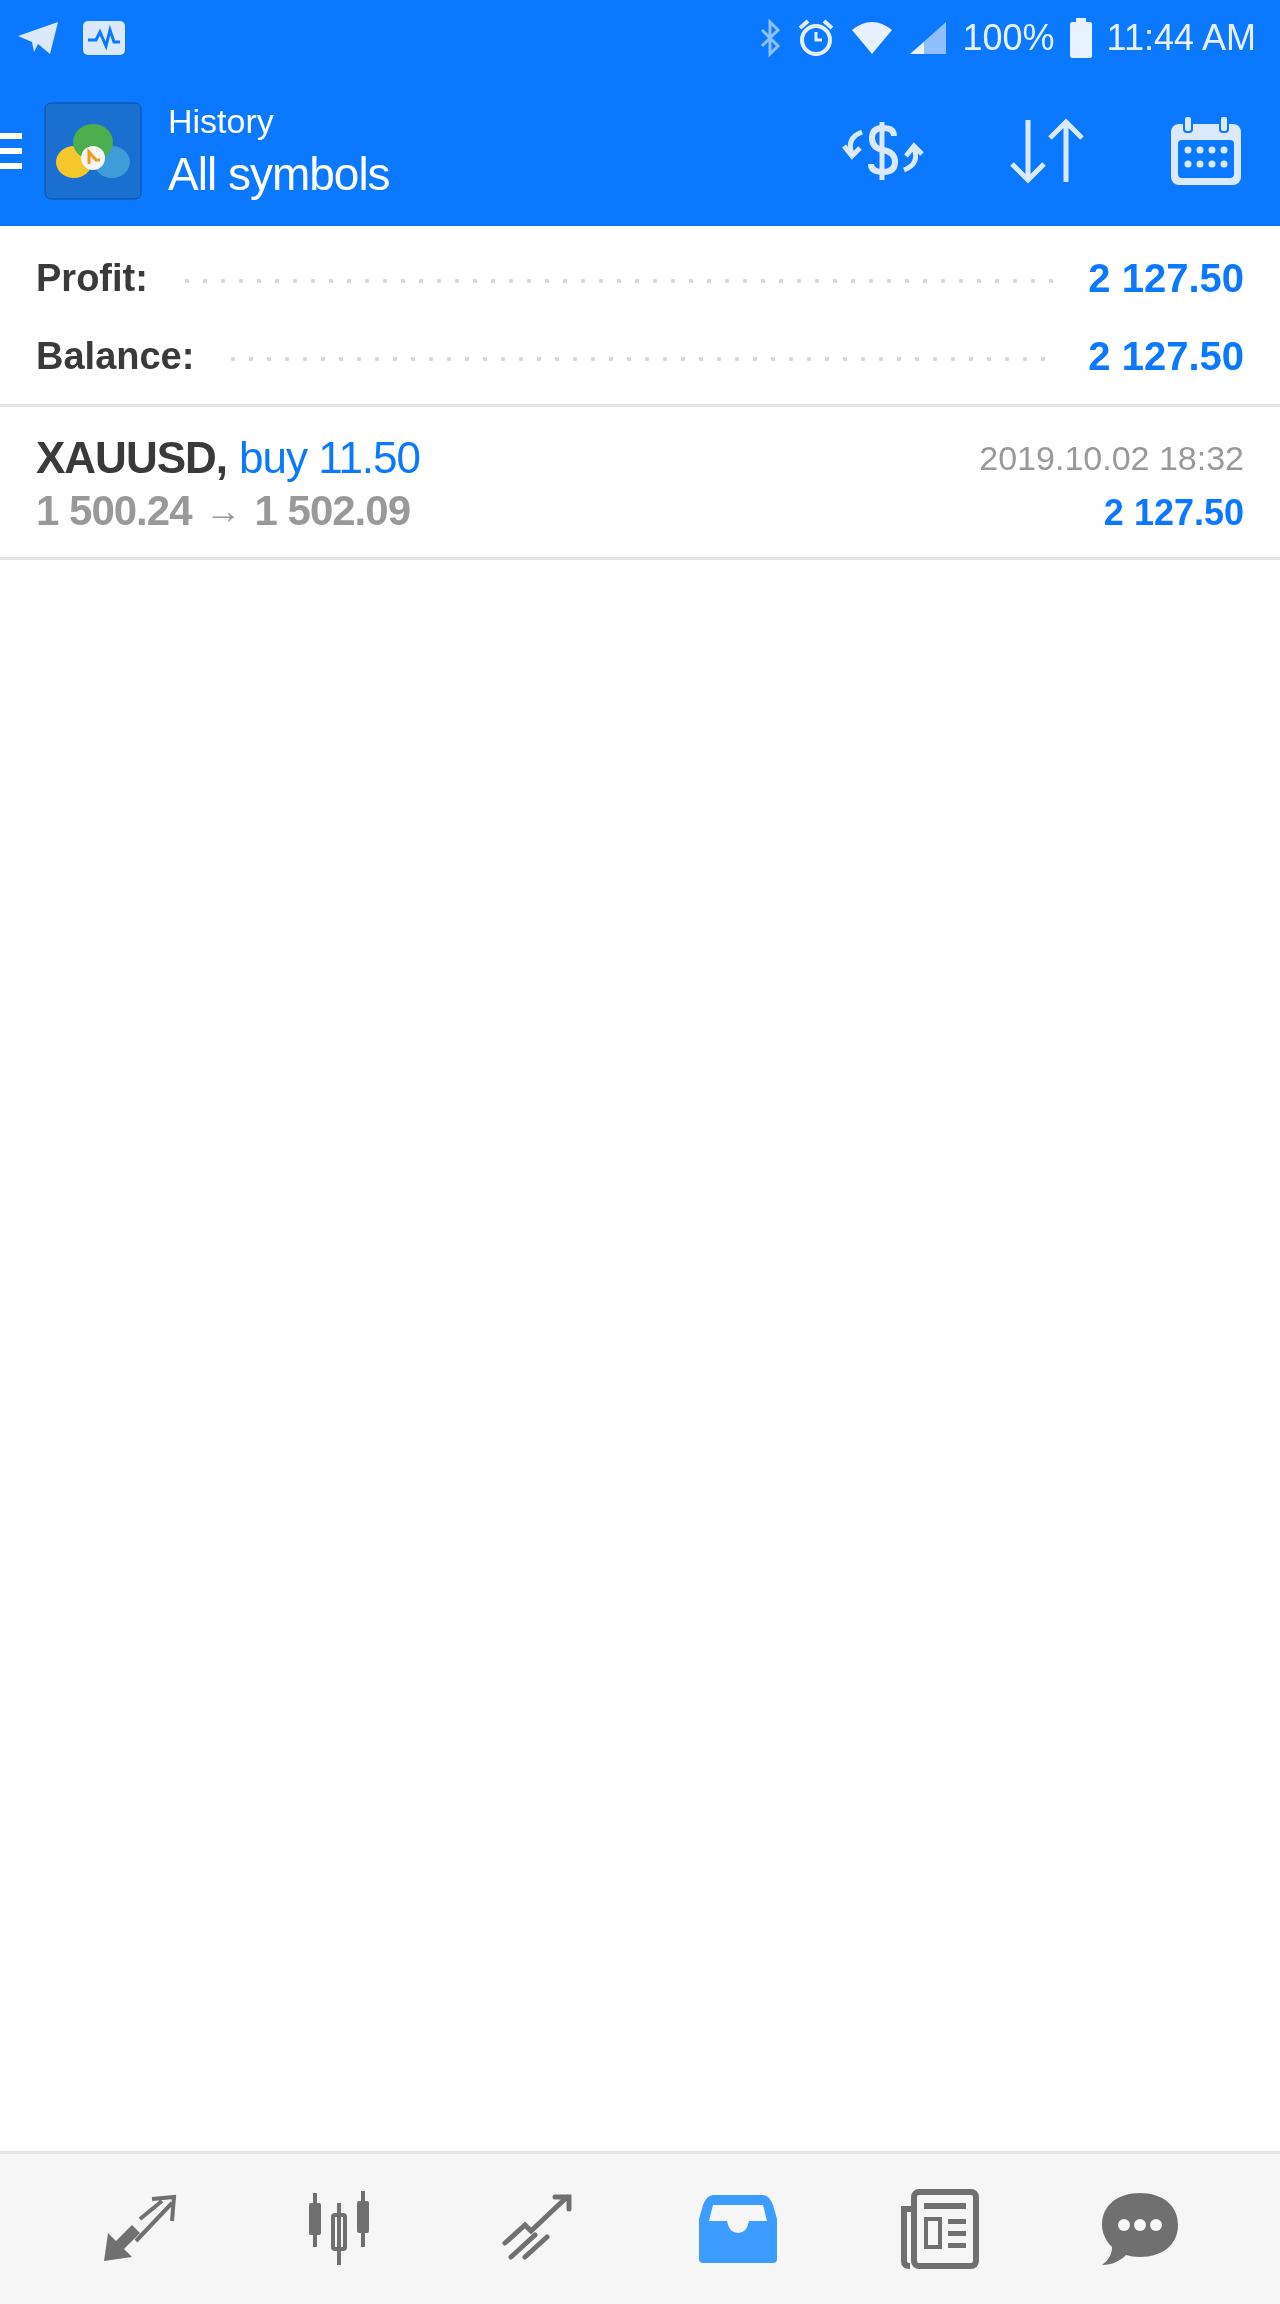 The image size is (1280, 2304). I want to click on wifi-icon, so click(872, 38).